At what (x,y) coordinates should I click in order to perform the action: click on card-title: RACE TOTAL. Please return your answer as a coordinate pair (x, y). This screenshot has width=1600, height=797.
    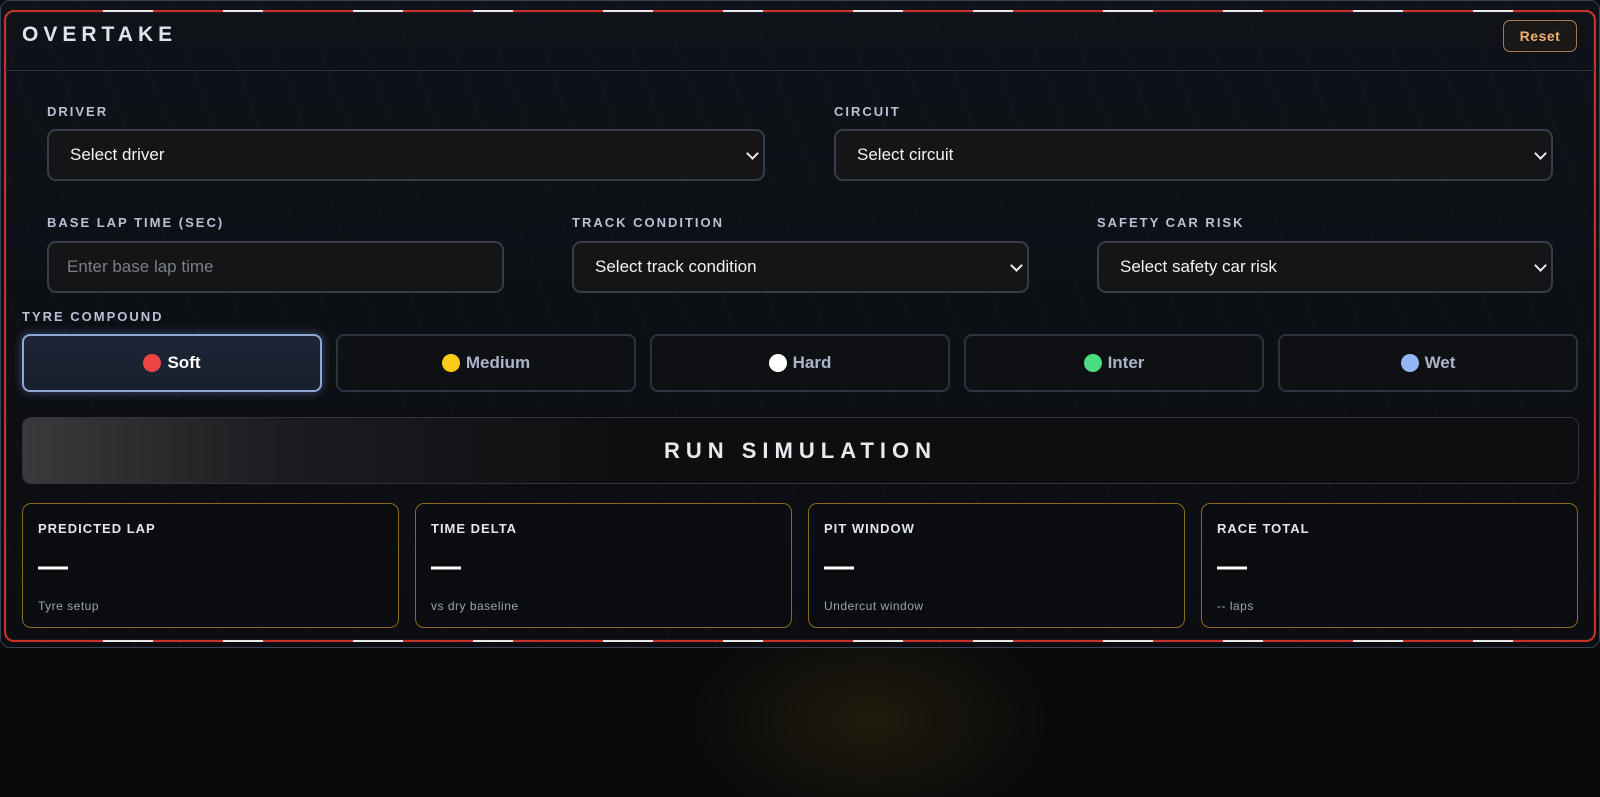
    Looking at the image, I should click on (1263, 528).